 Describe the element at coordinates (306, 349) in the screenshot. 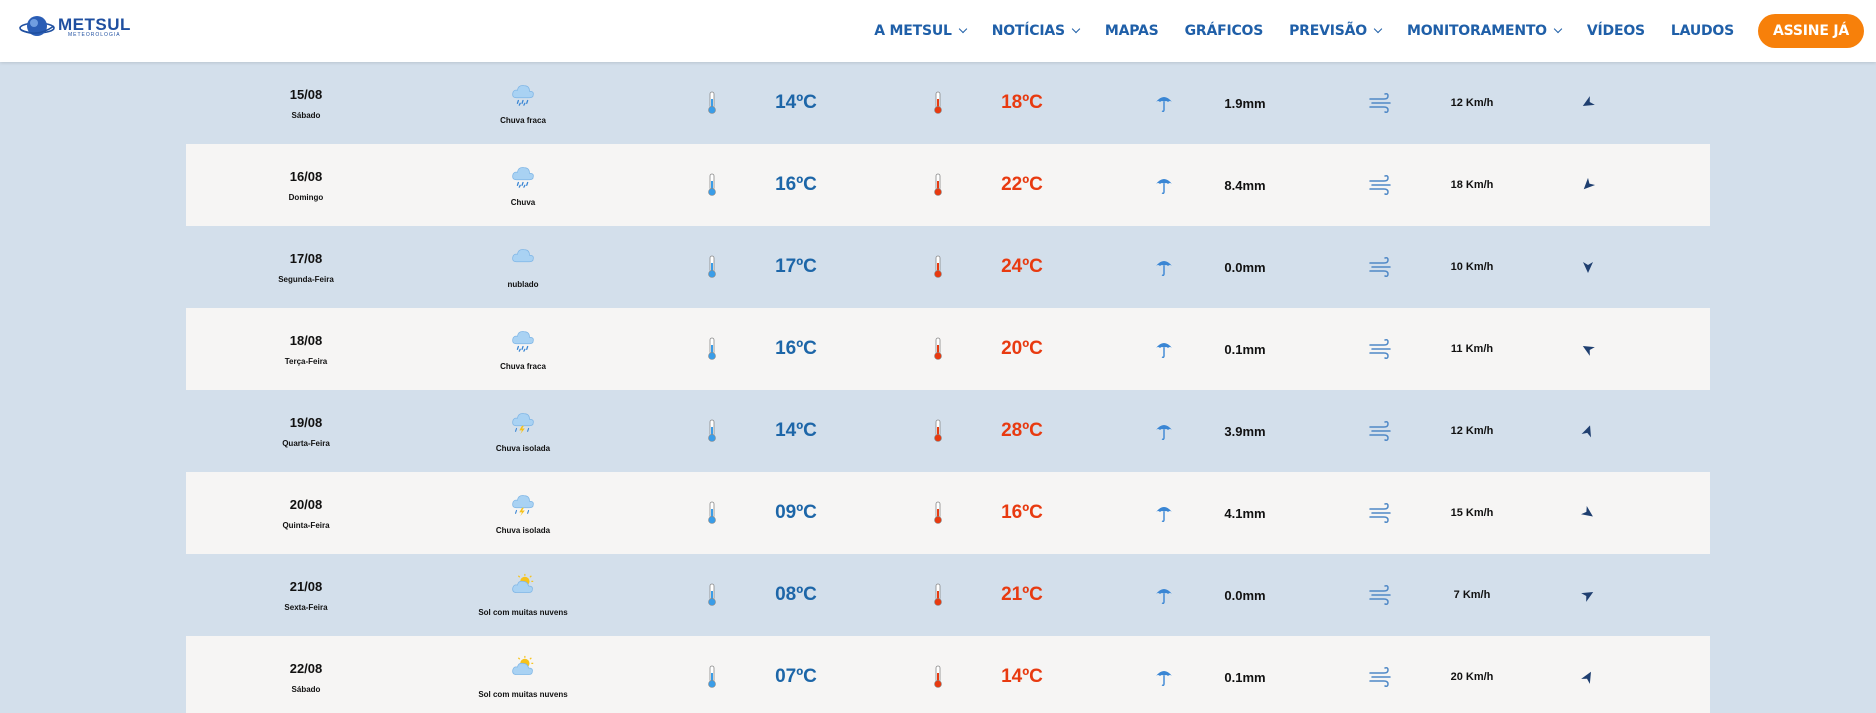

I see `date-cell: 18/08 Terça-Feira` at that location.